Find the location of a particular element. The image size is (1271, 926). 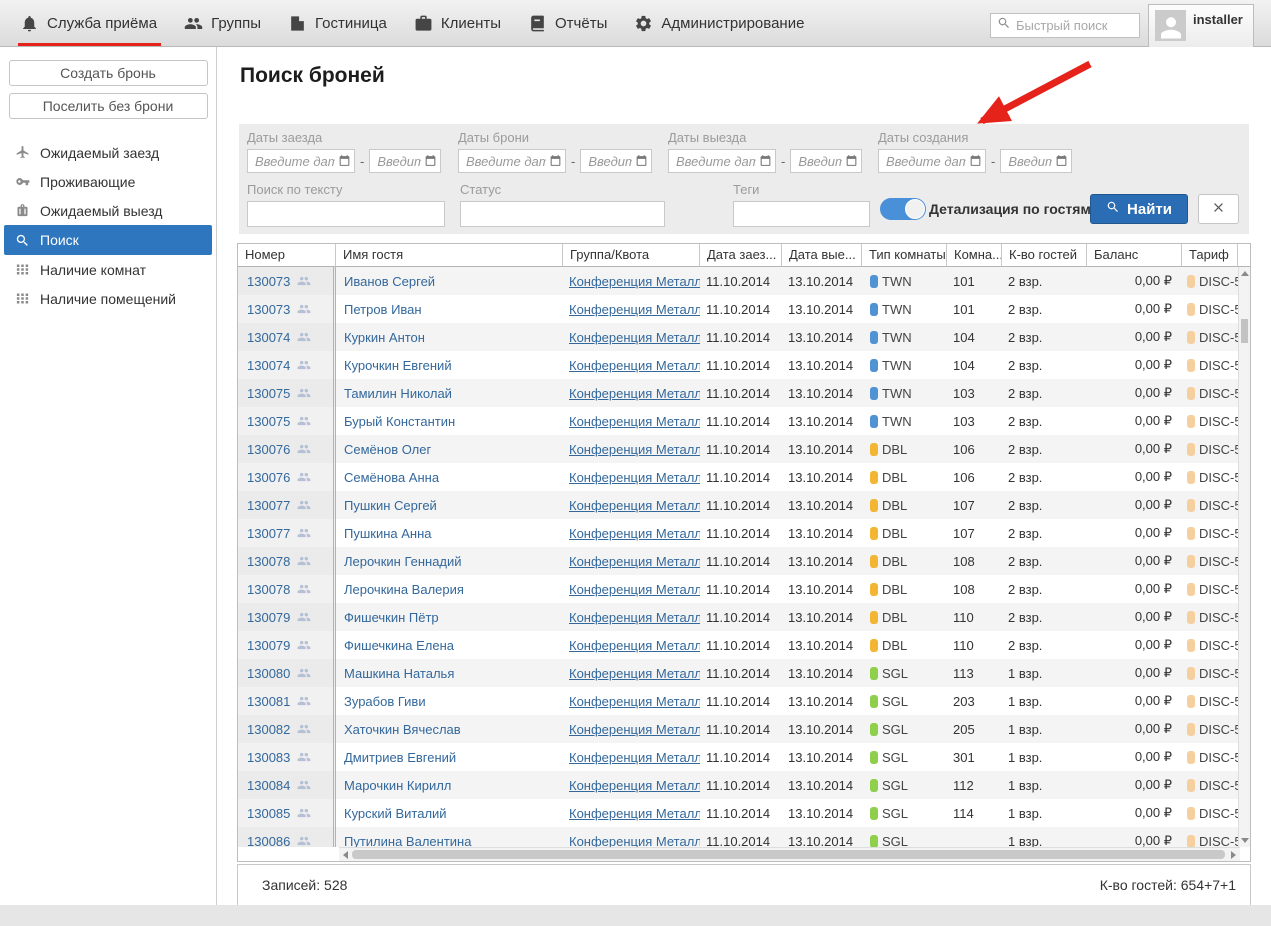

column-header-Баланс: Баланс is located at coordinates (1134, 255).